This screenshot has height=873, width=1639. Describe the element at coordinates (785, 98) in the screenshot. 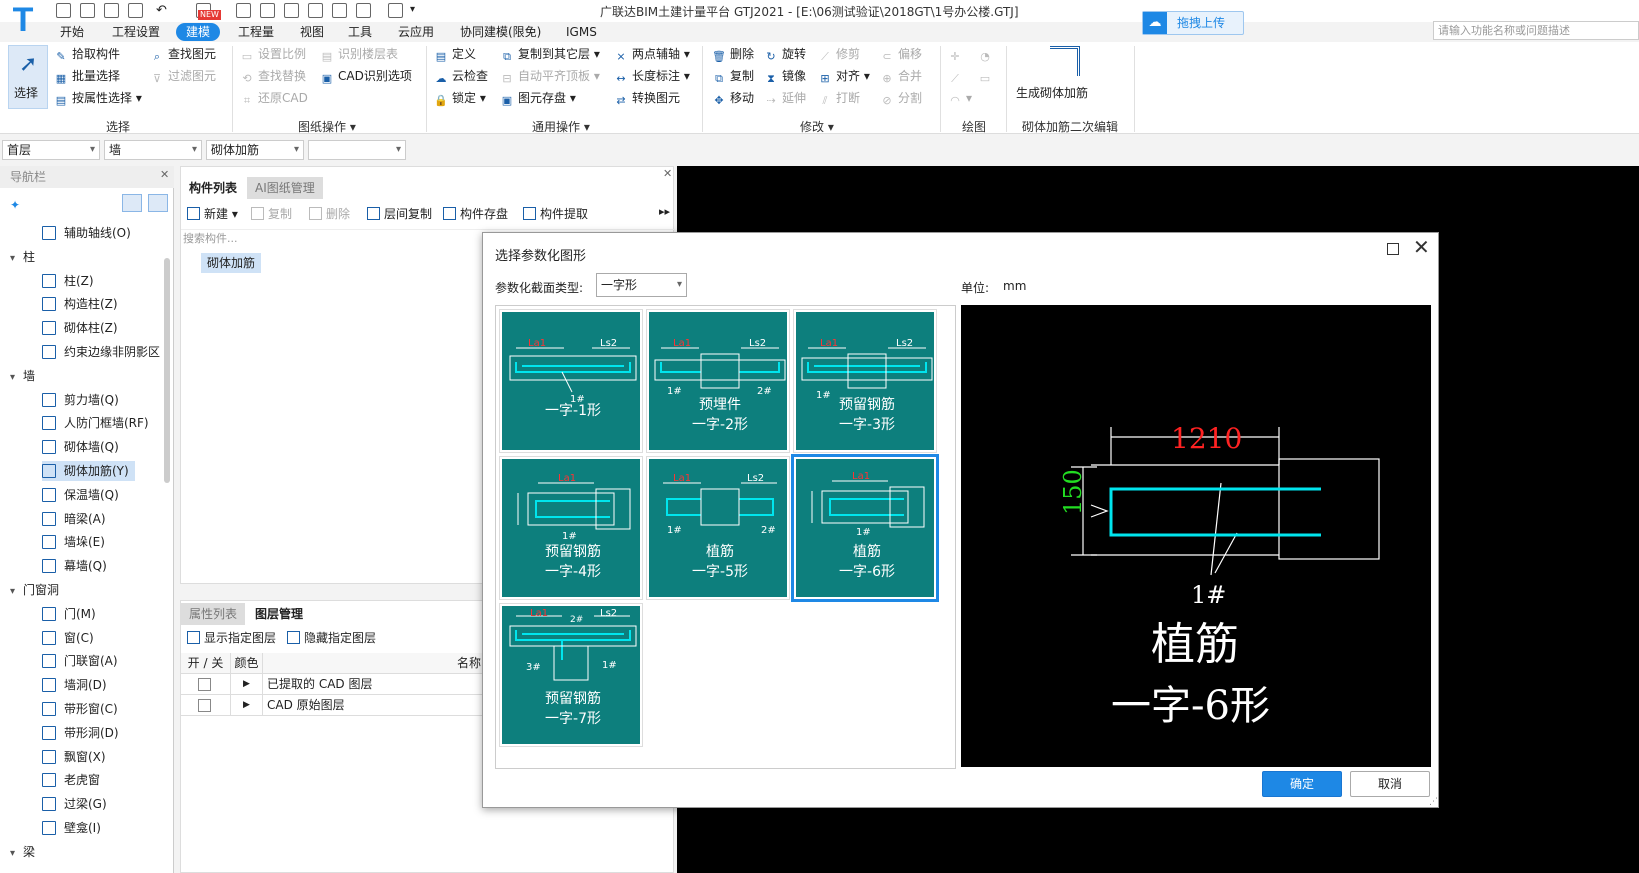

I see `extend-button: ⇢ 延伸` at that location.